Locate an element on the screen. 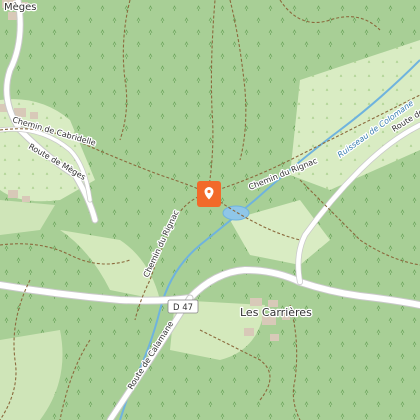 Image resolution: width=420 pixels, height=420 pixels. map-pin-icon is located at coordinates (209, 194).